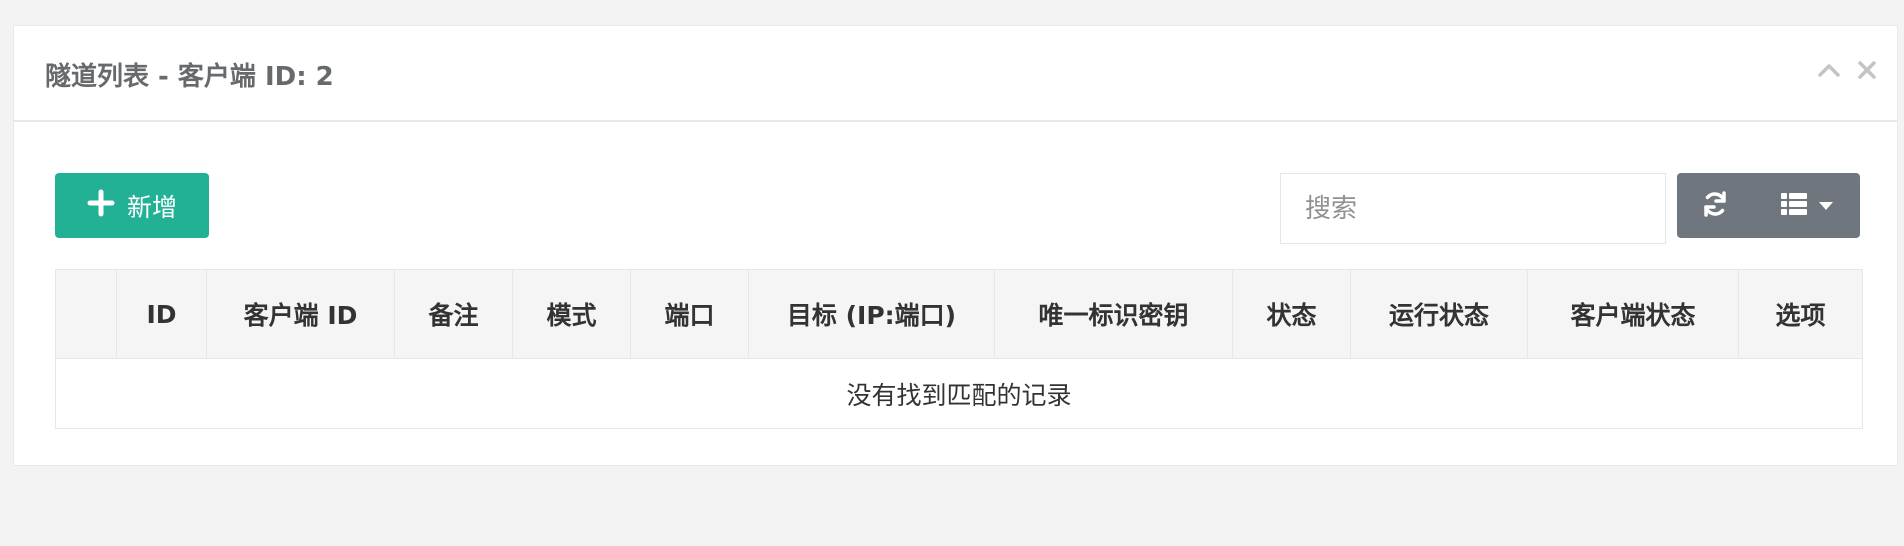  Describe the element at coordinates (453, 314) in the screenshot. I see `column-header-remark: 备注` at that location.